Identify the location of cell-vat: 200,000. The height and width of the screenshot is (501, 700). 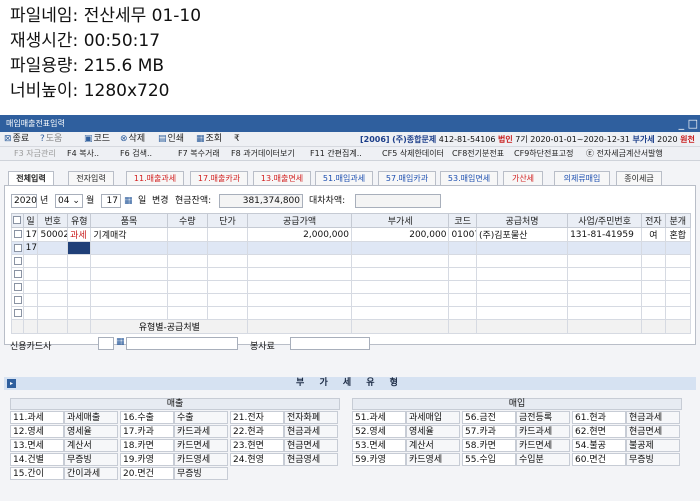
(400, 234).